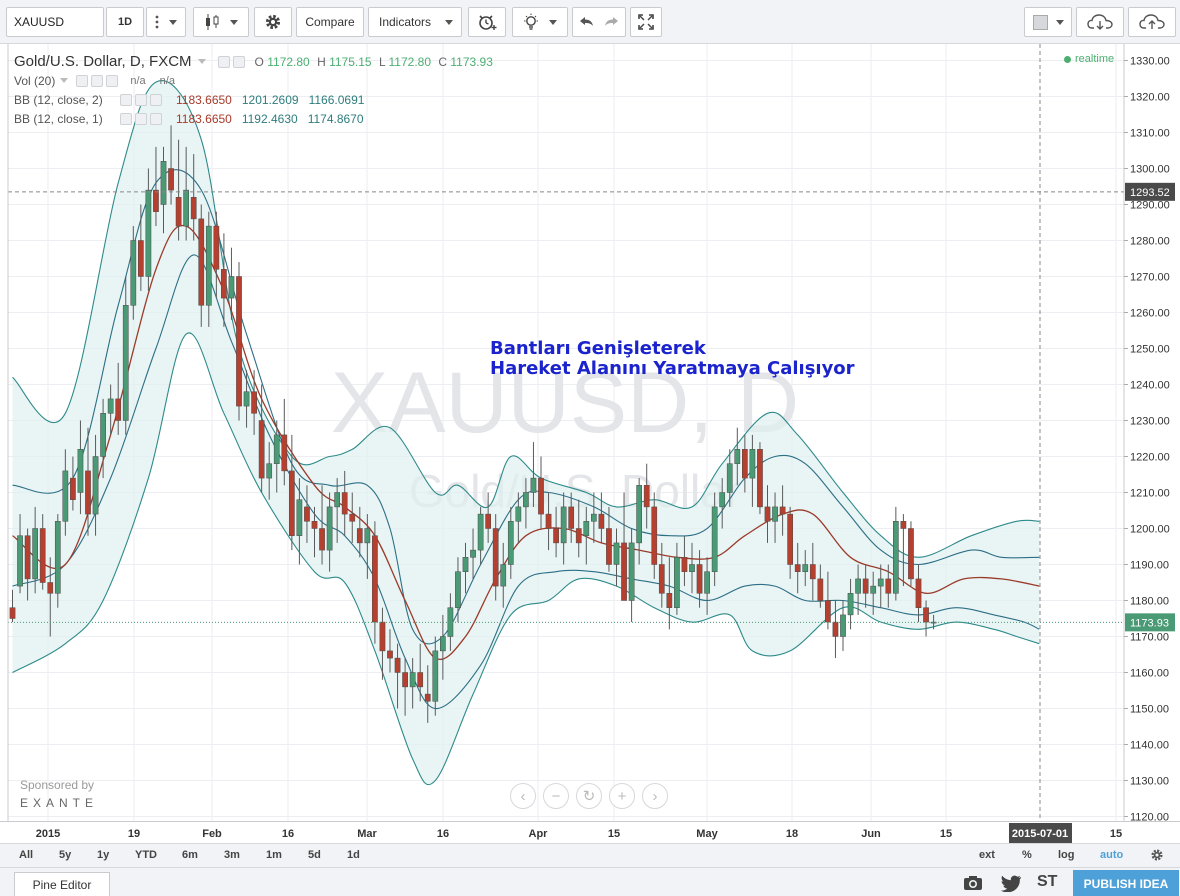  What do you see at coordinates (190, 855) in the screenshot?
I see `range-6m-button: 6m` at bounding box center [190, 855].